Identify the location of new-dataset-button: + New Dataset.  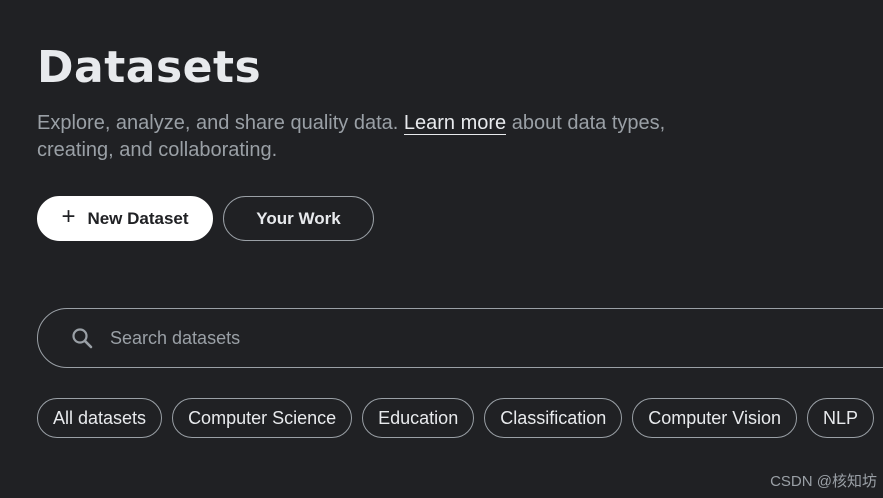
(125, 218).